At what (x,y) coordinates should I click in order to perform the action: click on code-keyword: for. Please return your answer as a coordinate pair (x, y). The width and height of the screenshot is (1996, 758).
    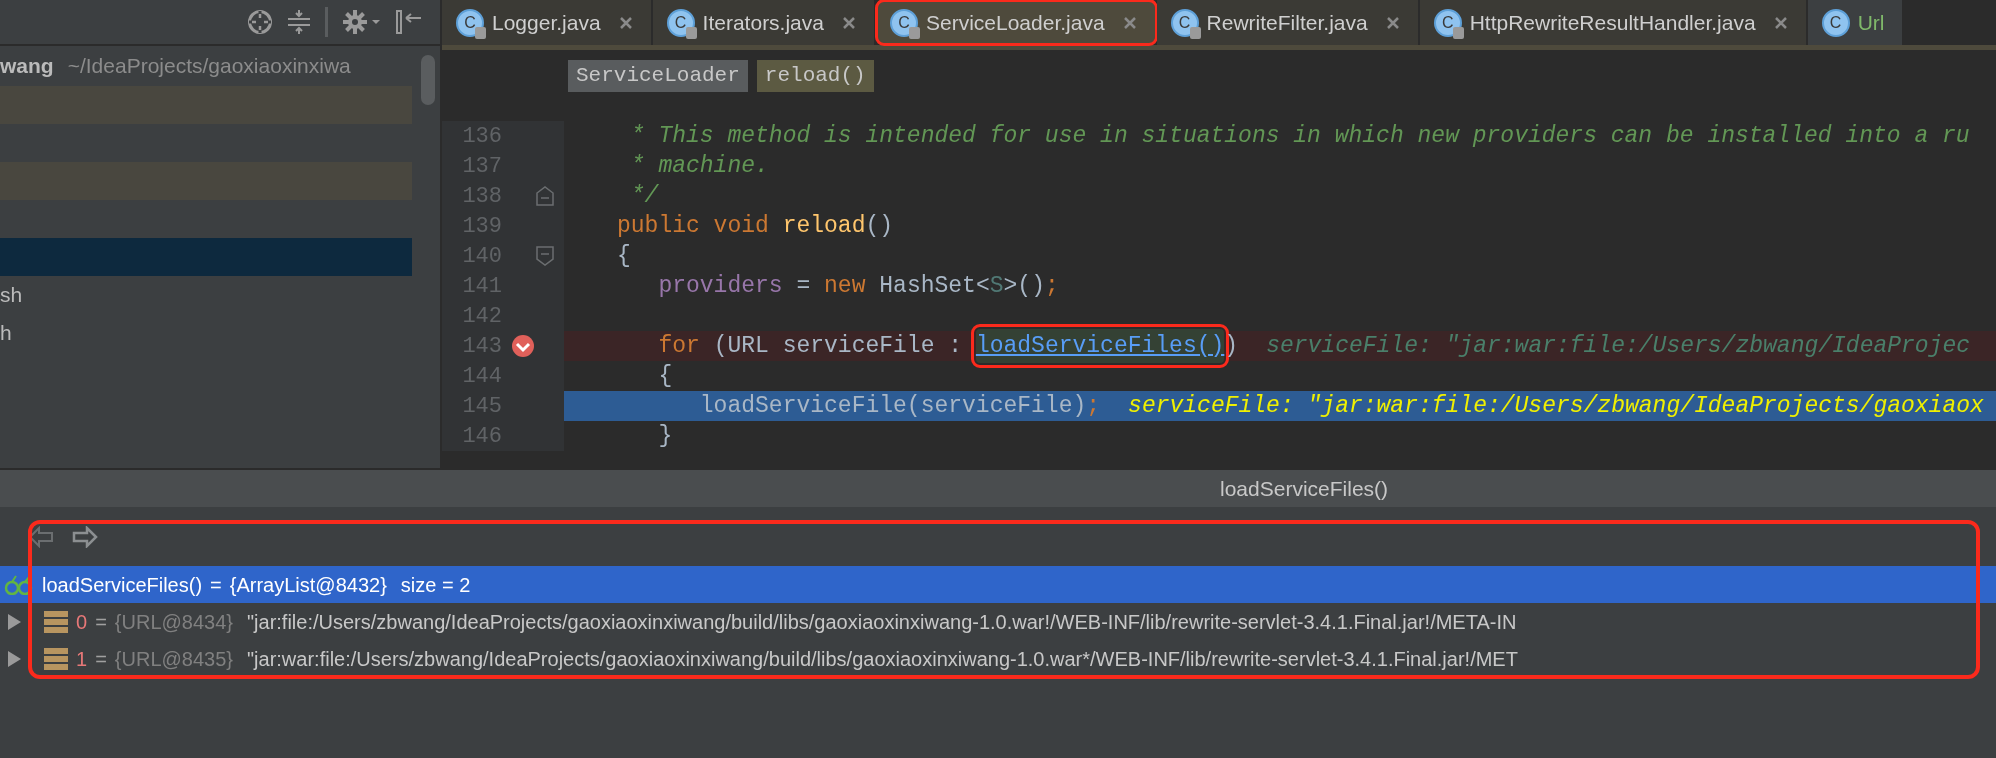
    Looking at the image, I should click on (678, 346).